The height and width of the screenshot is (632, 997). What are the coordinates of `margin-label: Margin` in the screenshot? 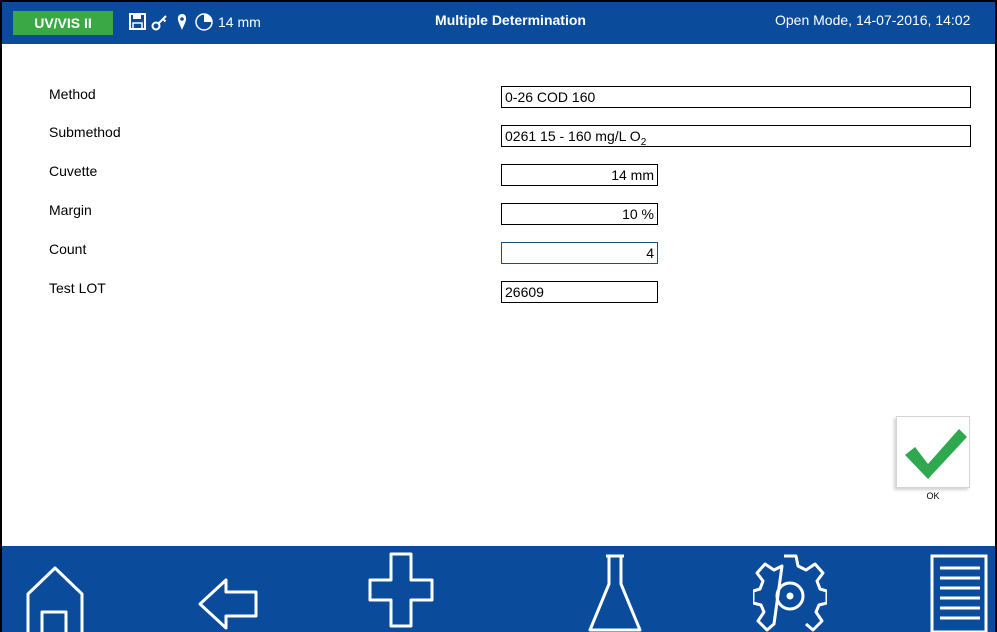 It's located at (70, 210).